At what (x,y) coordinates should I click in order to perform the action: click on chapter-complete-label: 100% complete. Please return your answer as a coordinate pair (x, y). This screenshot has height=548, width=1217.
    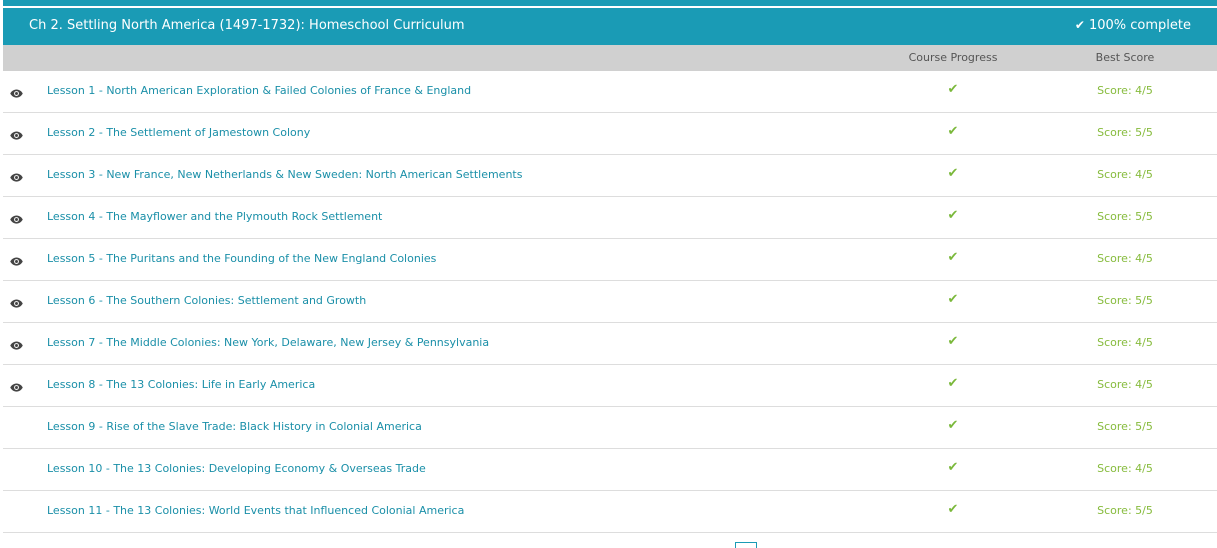
    Looking at the image, I should click on (1139, 25).